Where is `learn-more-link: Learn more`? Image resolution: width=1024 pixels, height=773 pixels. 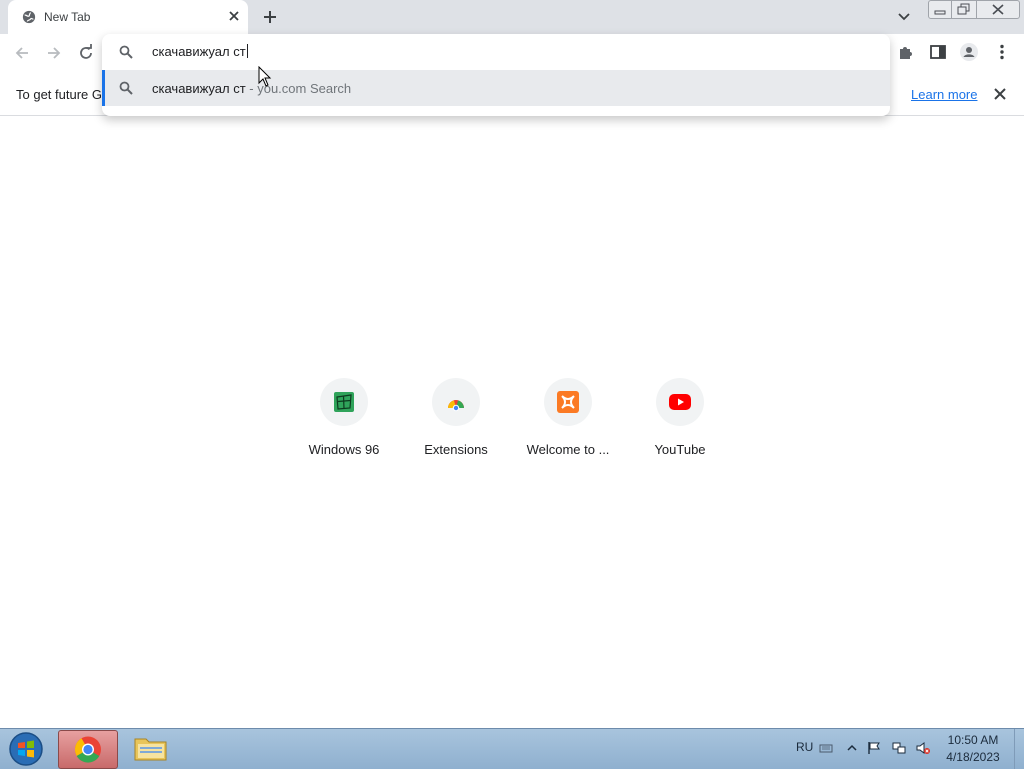
learn-more-link: Learn more is located at coordinates (944, 94).